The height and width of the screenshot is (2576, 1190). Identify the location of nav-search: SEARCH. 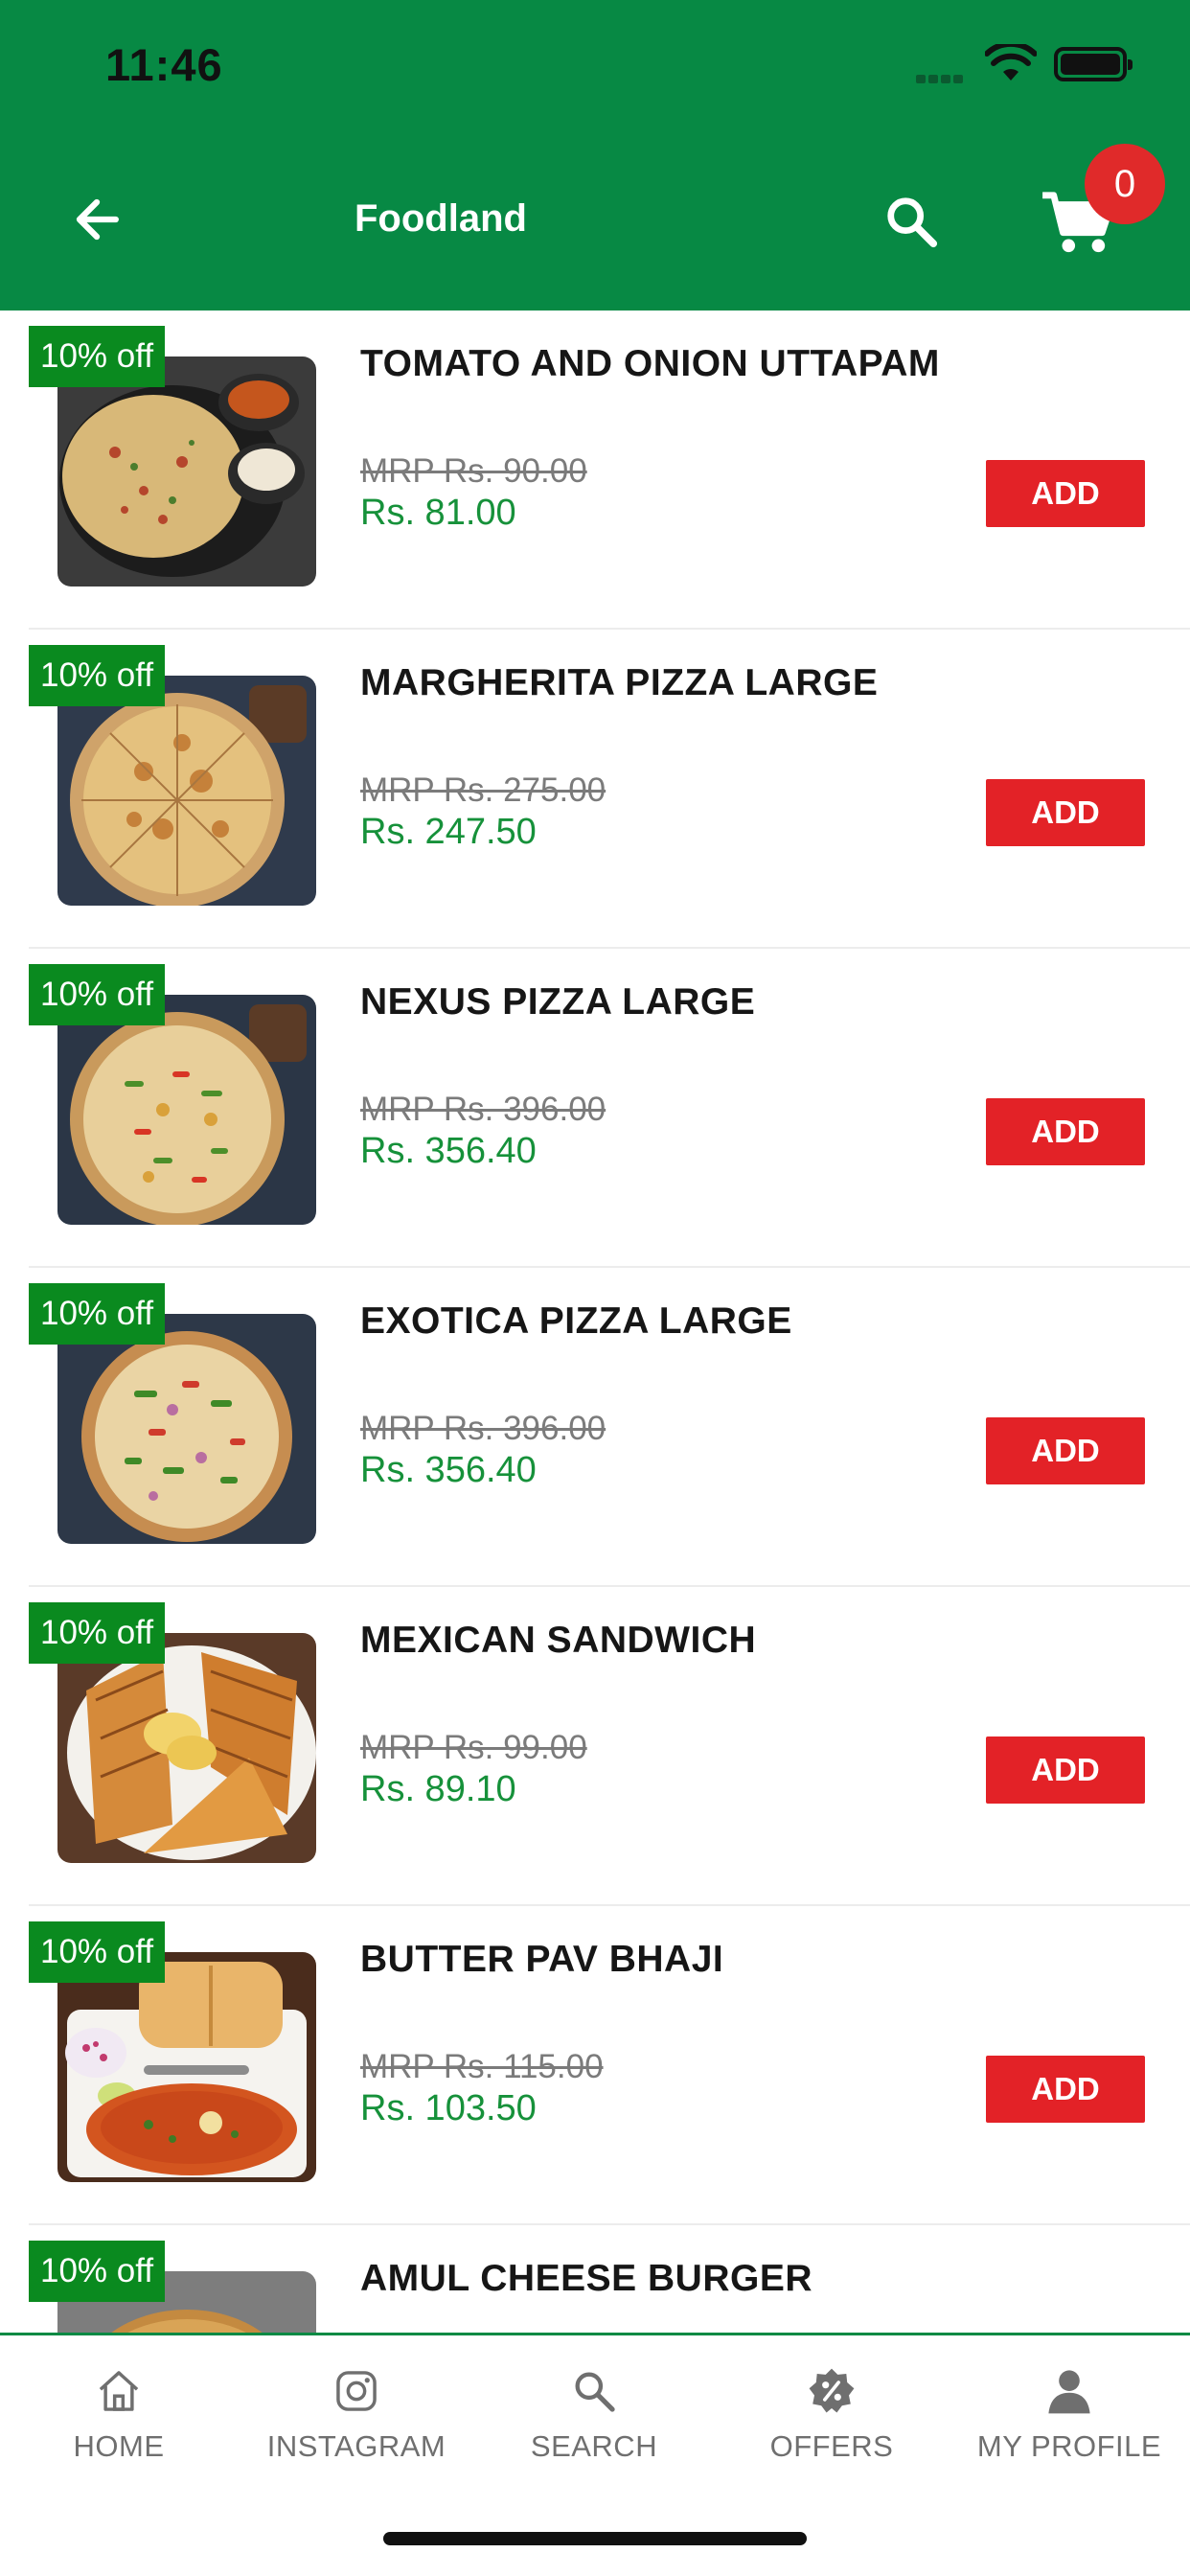
(594, 2429).